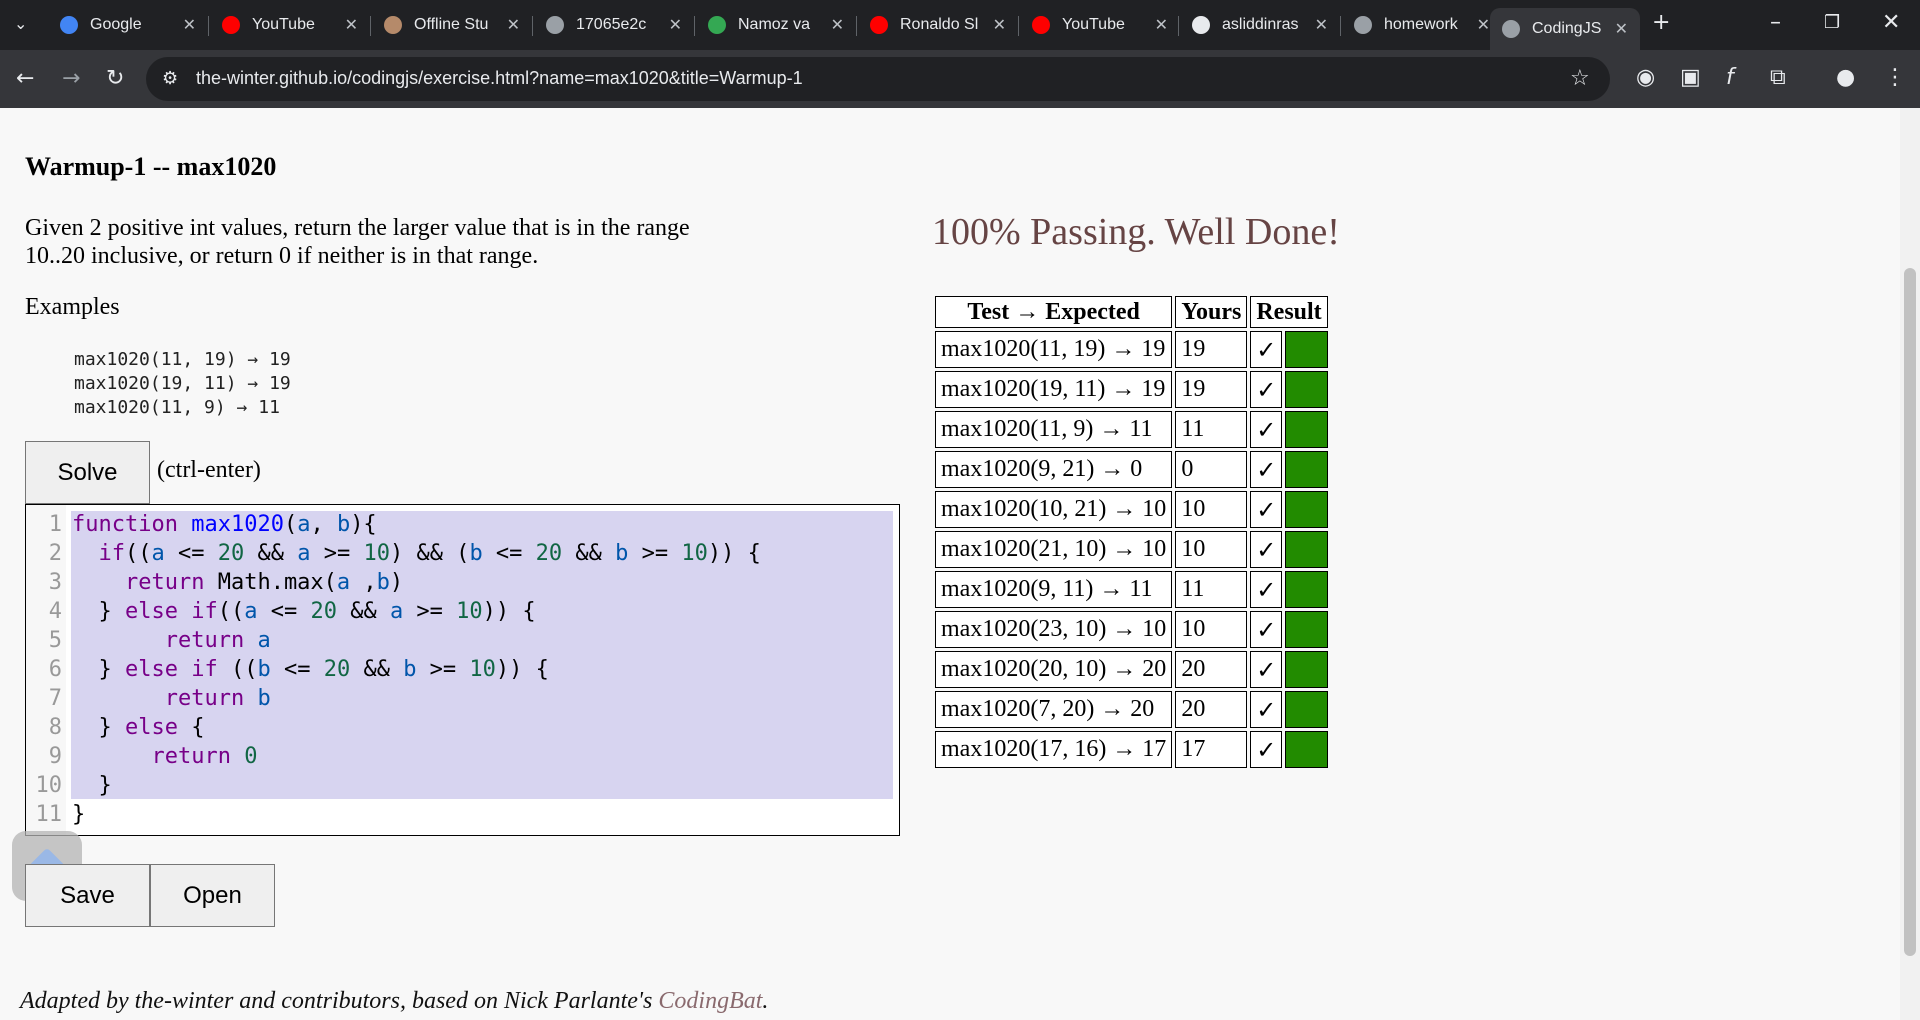 This screenshot has height=1020, width=1920. I want to click on tab-search-icon: ⌄, so click(20, 24).